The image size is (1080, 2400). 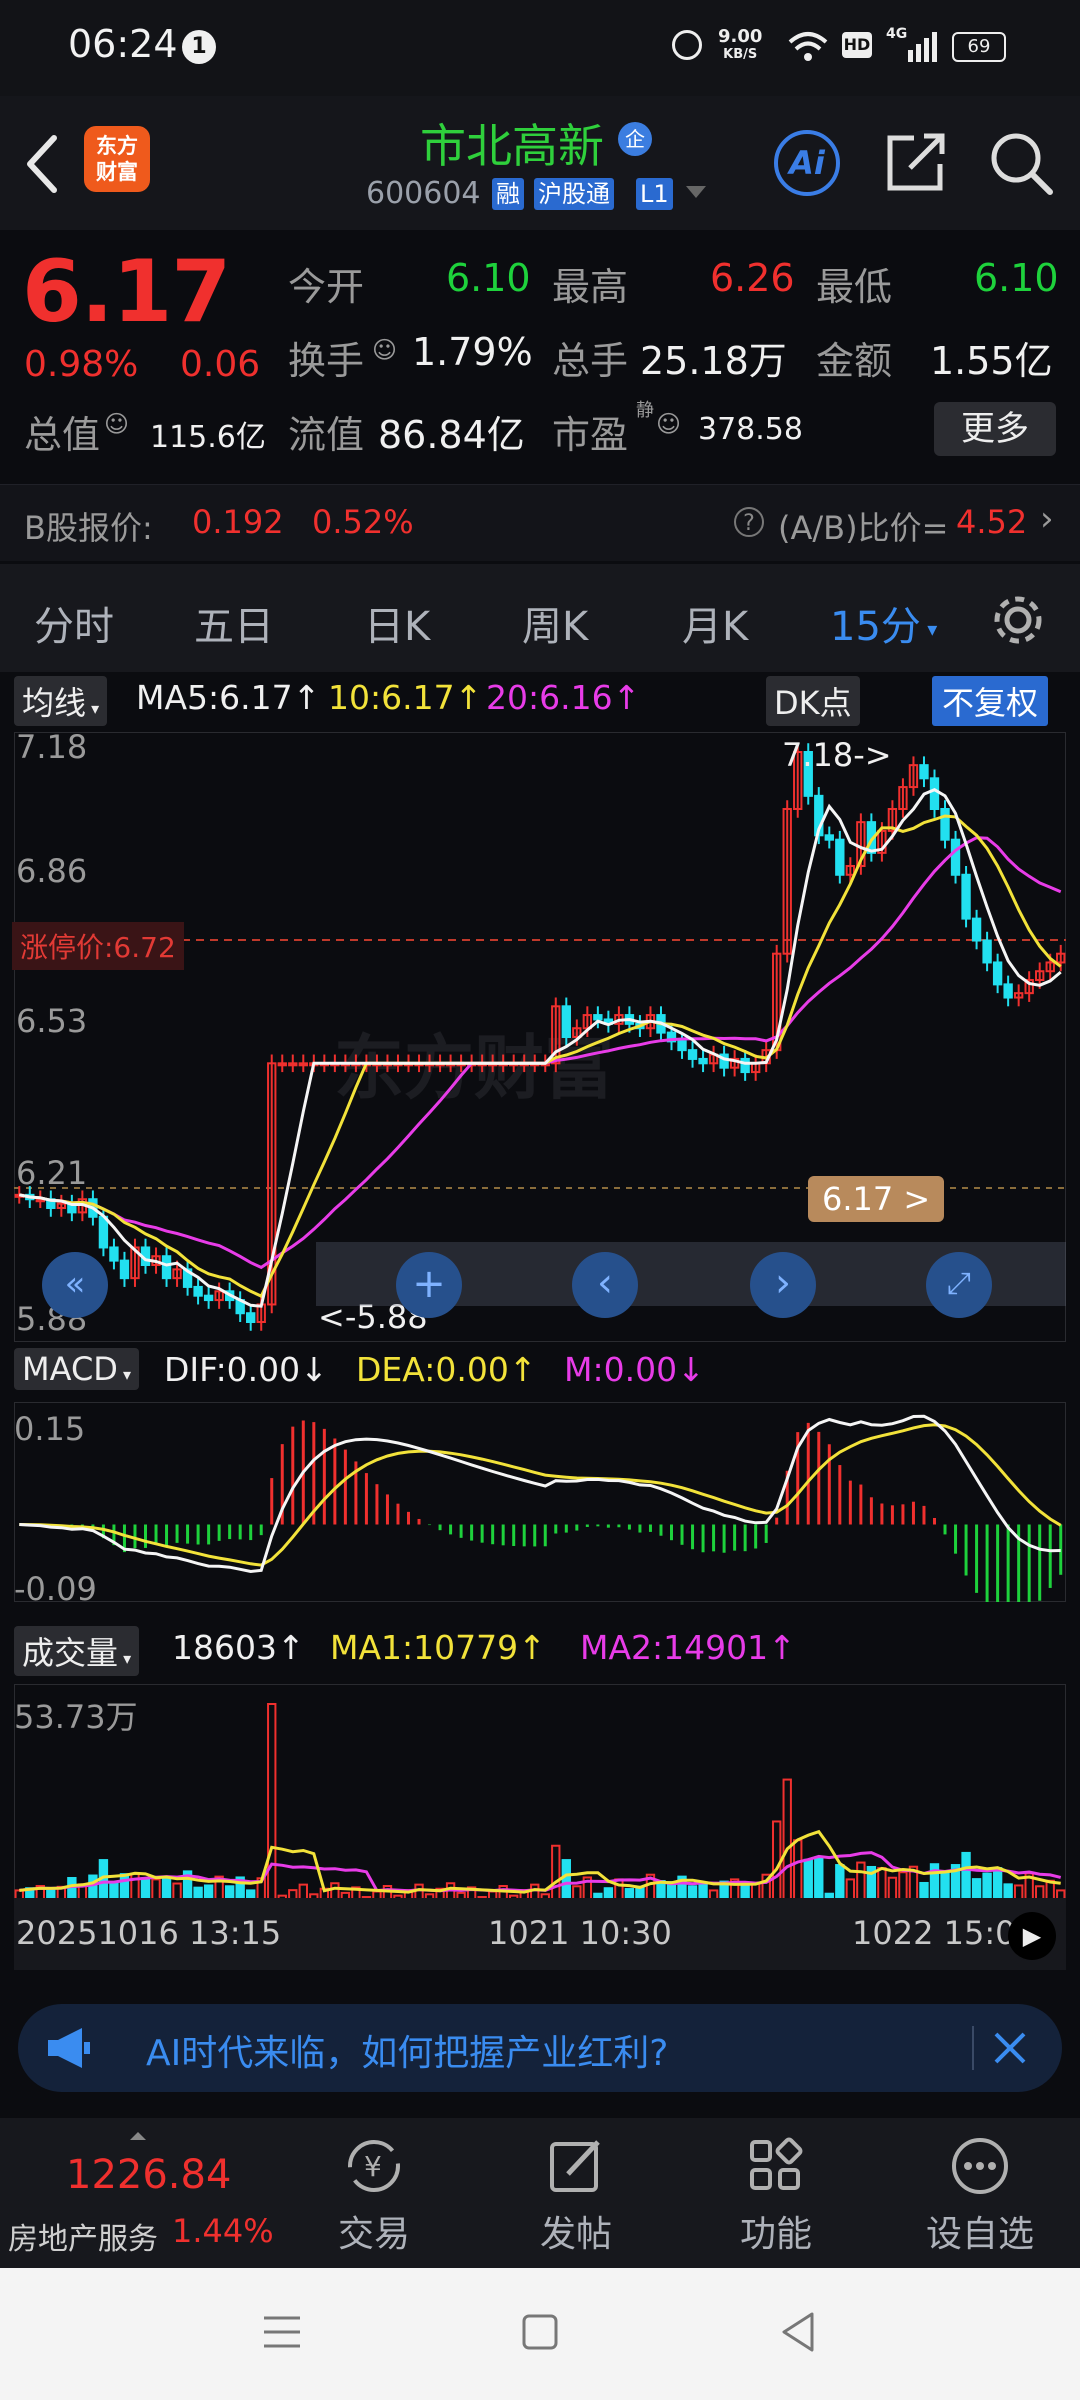 What do you see at coordinates (654, 194) in the screenshot?
I see `level-tag: L1` at bounding box center [654, 194].